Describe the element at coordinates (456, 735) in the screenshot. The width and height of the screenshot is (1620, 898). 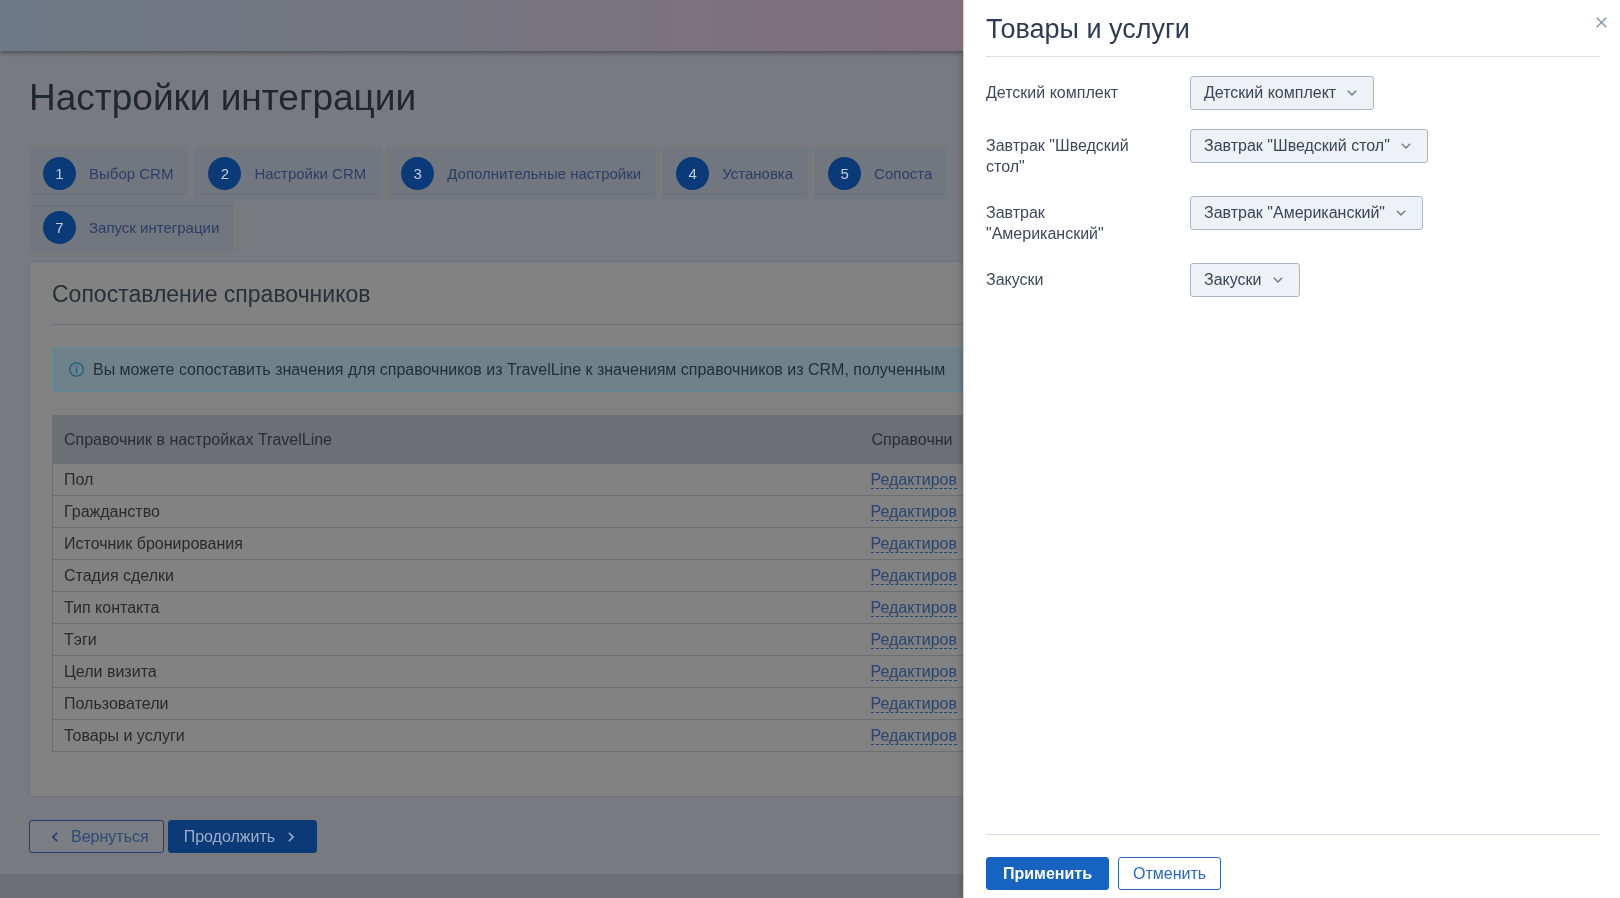
I see `table-cell: Товары и услуги` at that location.